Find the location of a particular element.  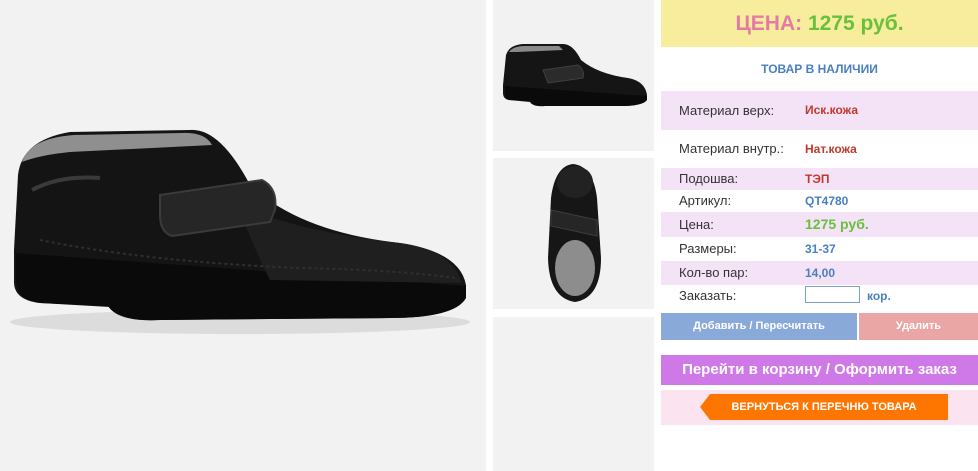

spec-value: 1275 руб. is located at coordinates (837, 224).